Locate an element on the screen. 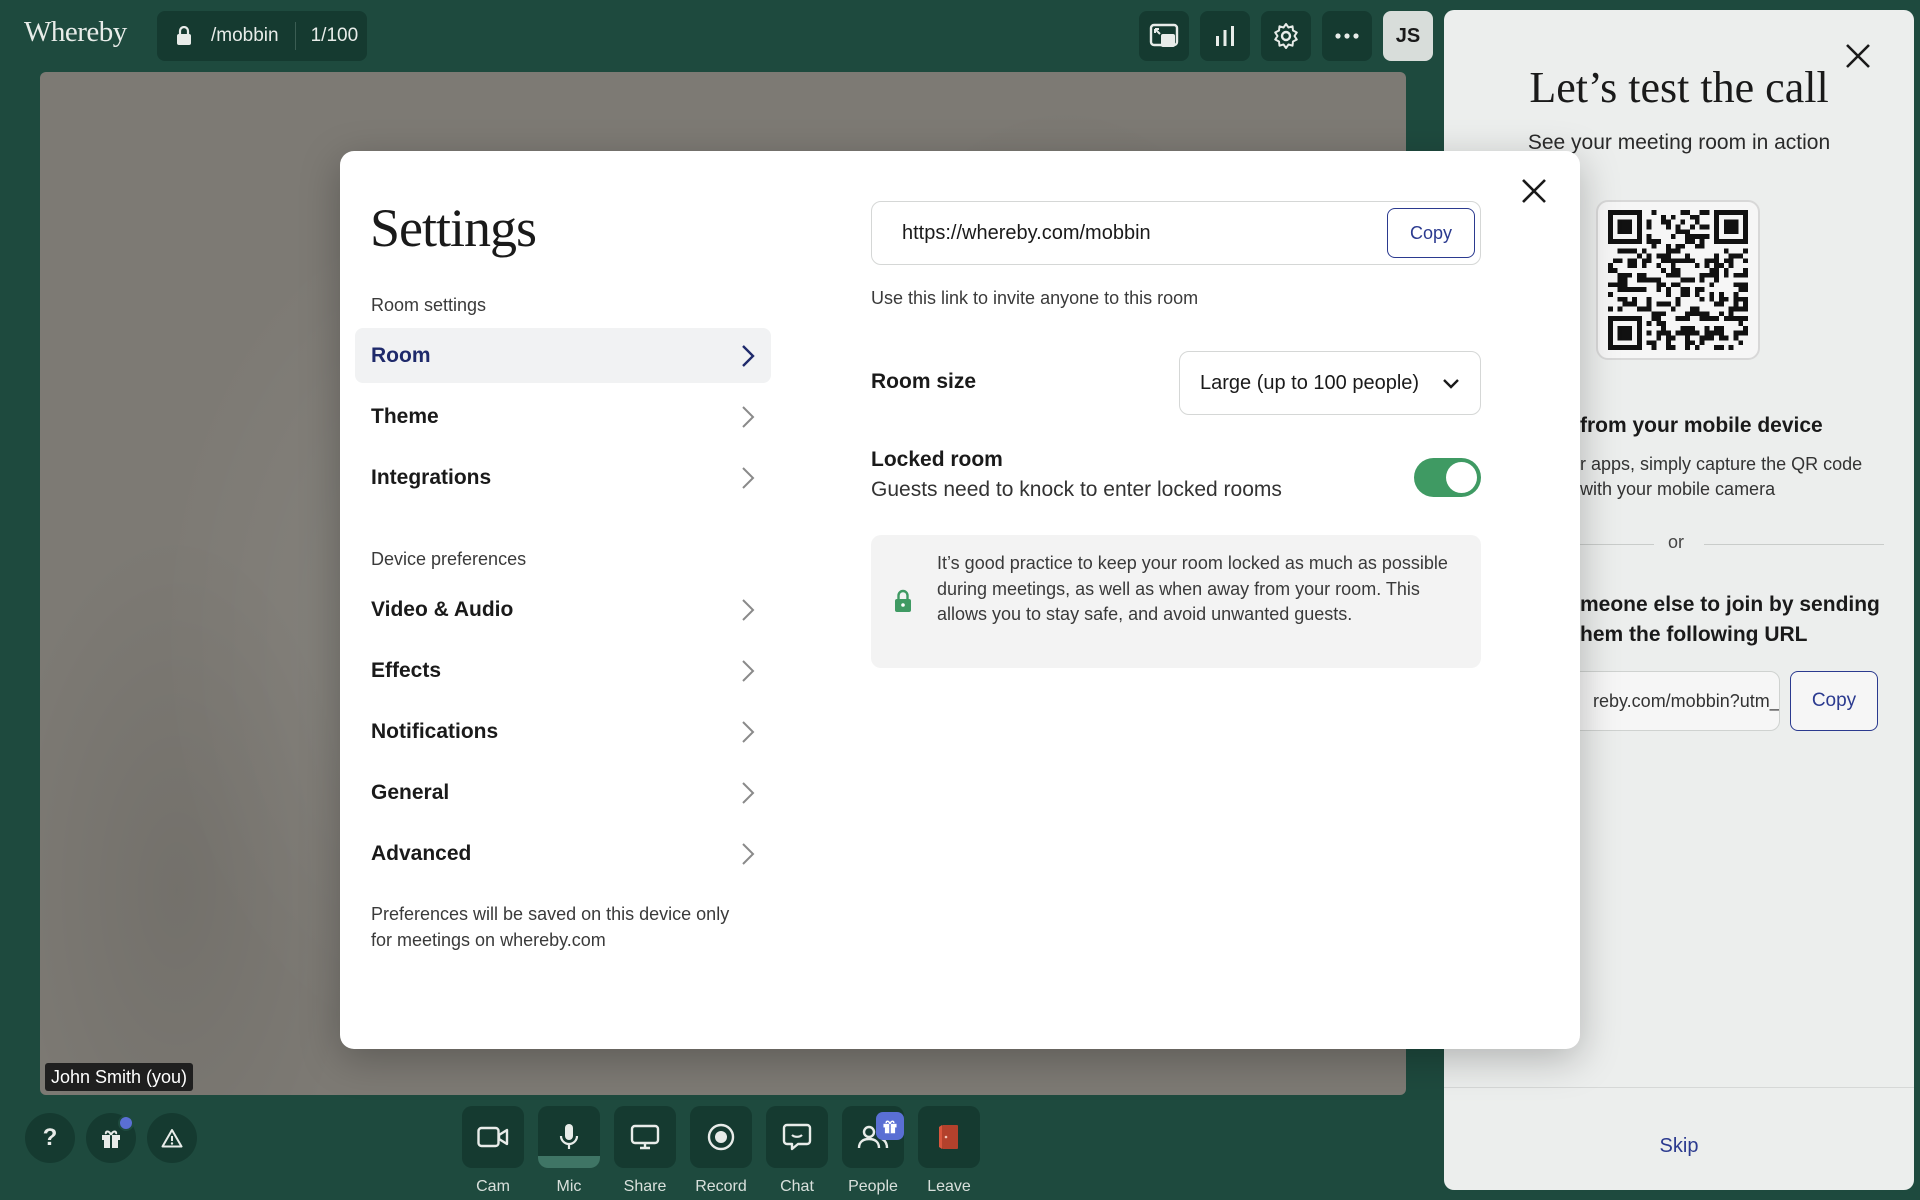  pip-icon is located at coordinates (1164, 35).